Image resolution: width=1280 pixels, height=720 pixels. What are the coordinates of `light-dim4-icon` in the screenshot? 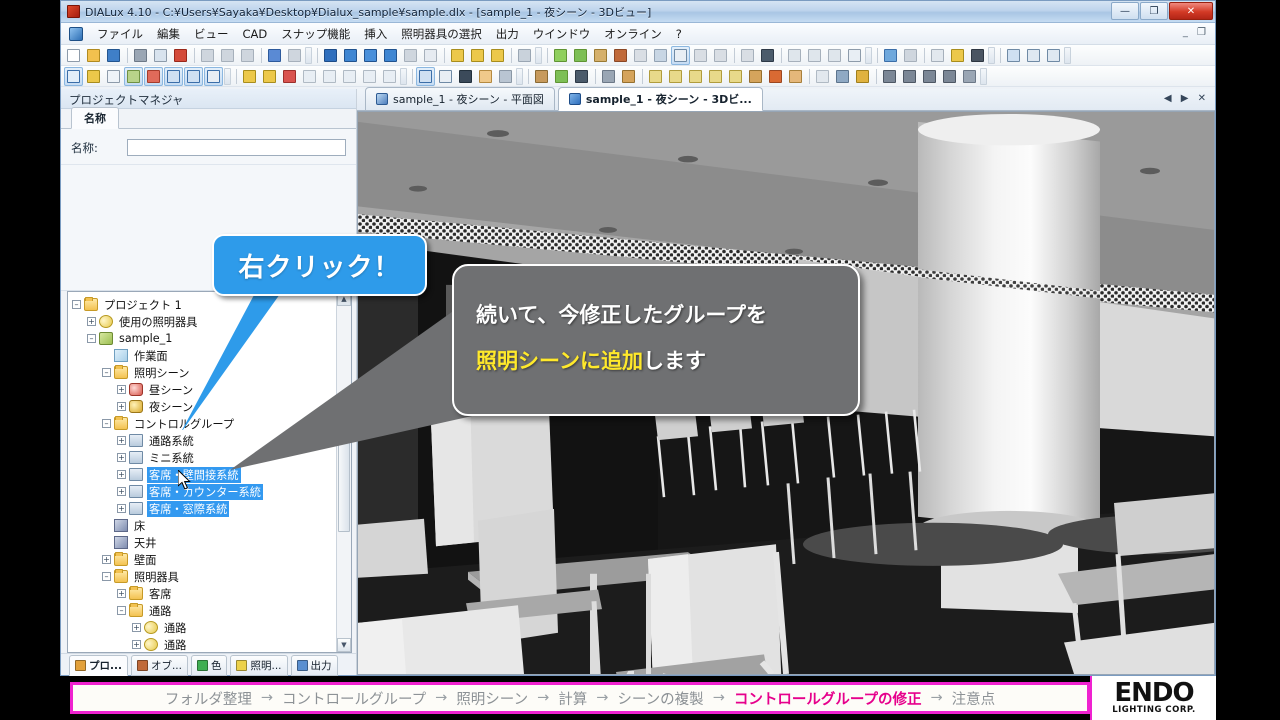 It's located at (369, 76).